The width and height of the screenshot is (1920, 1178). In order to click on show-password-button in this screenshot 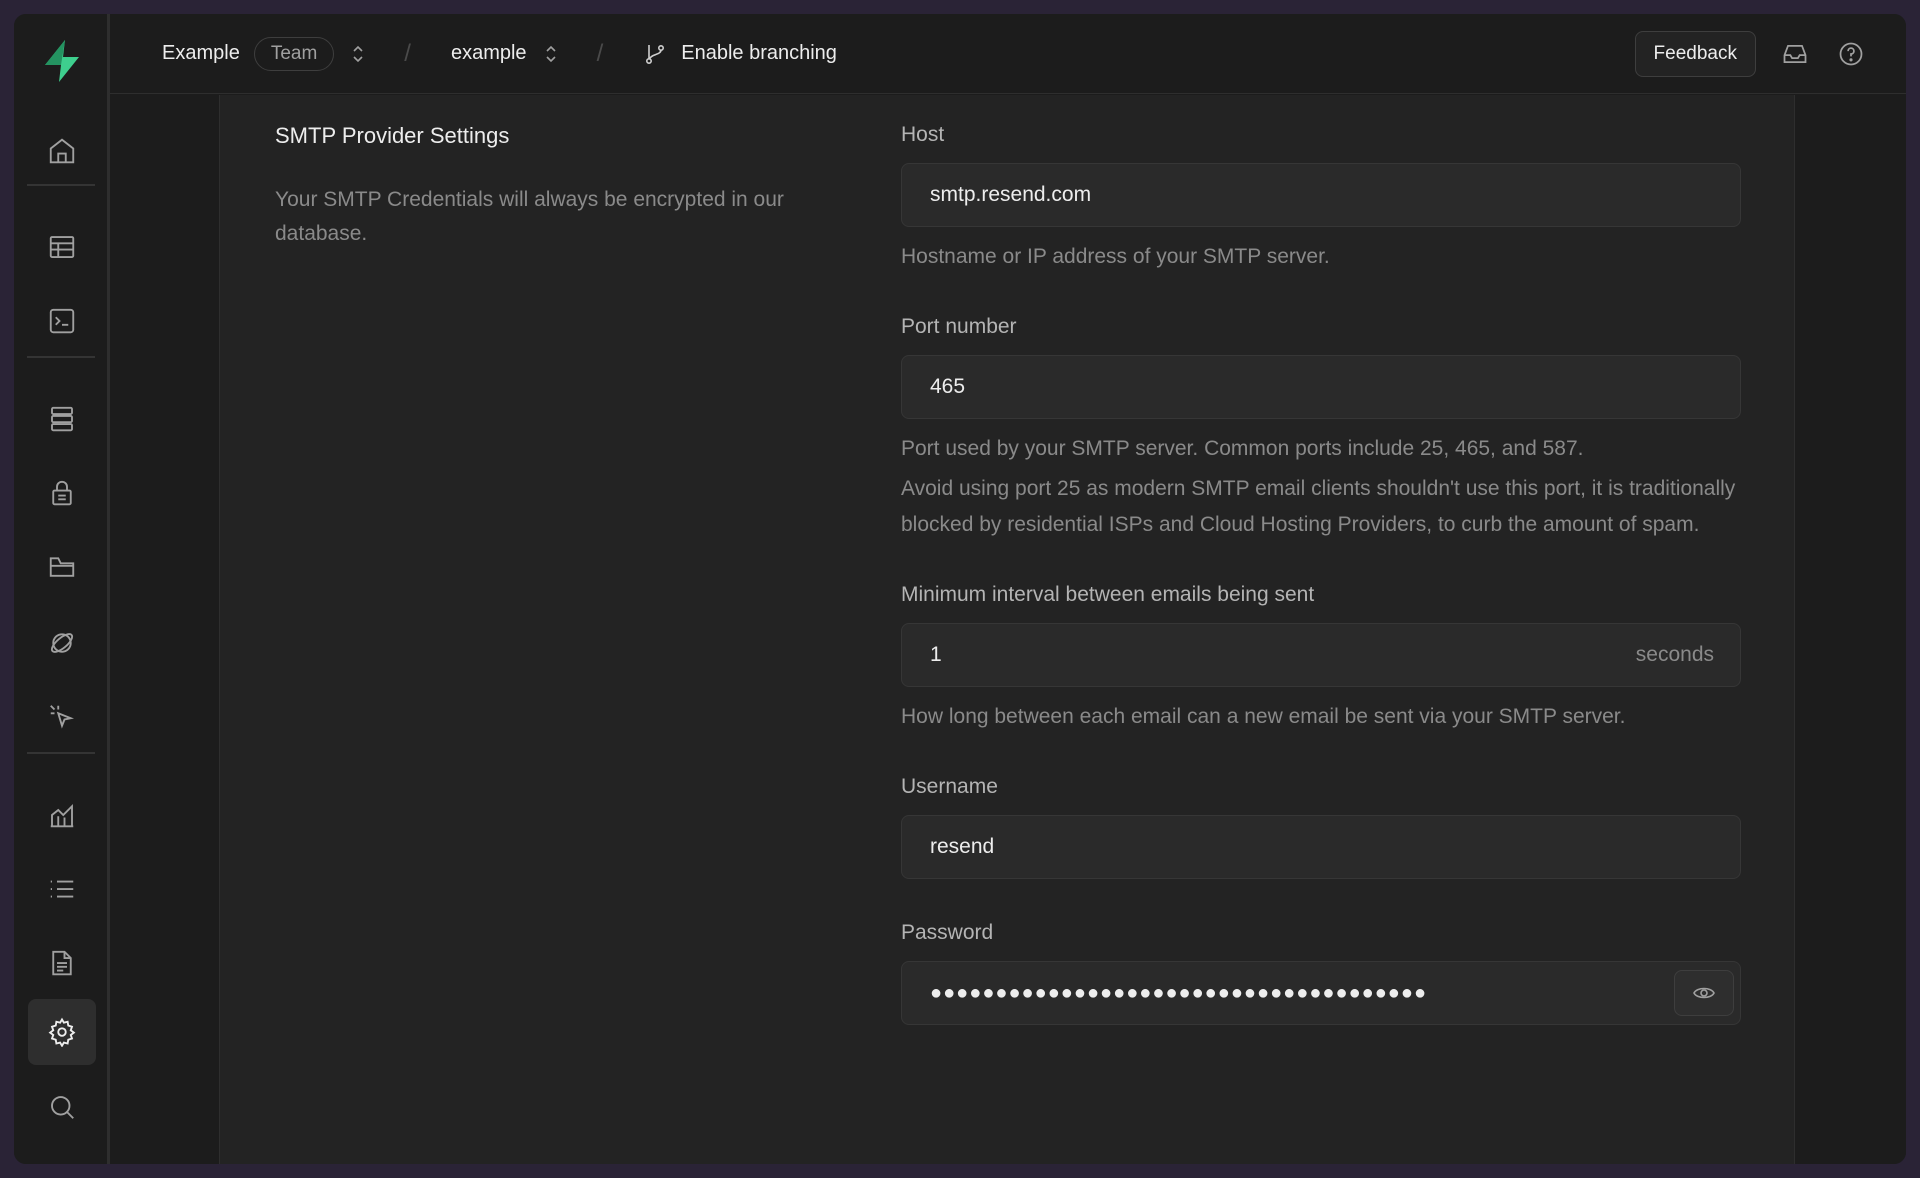, I will do `click(1704, 993)`.